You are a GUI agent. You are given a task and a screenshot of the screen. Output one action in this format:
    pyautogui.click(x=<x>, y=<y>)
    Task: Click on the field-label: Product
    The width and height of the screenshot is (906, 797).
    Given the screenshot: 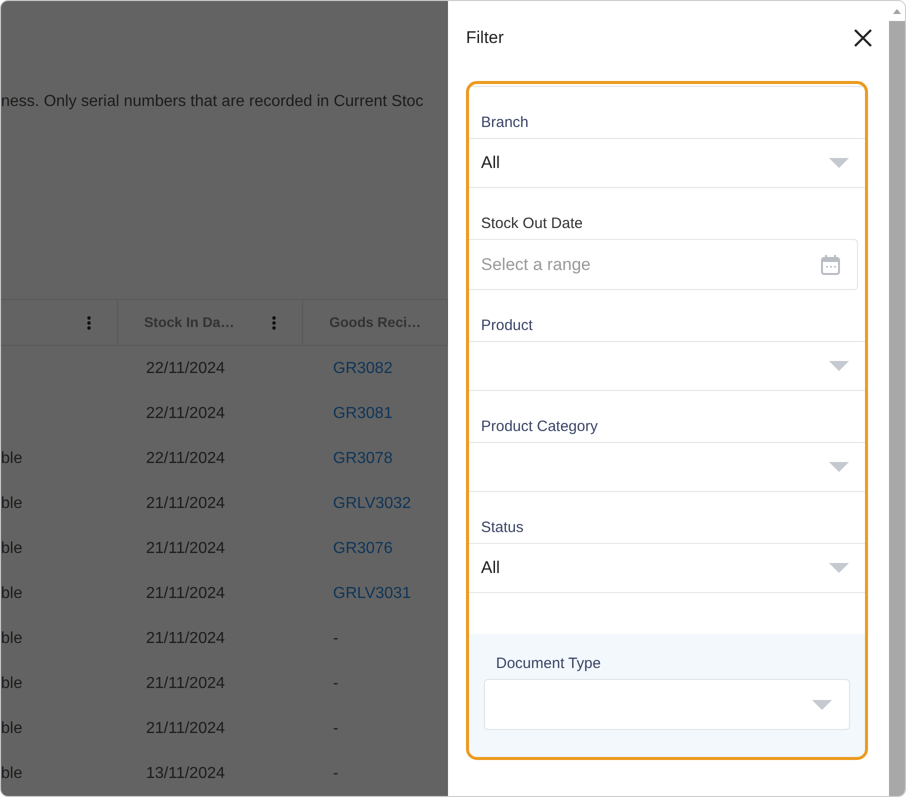 What is the action you would take?
    pyautogui.click(x=507, y=326)
    